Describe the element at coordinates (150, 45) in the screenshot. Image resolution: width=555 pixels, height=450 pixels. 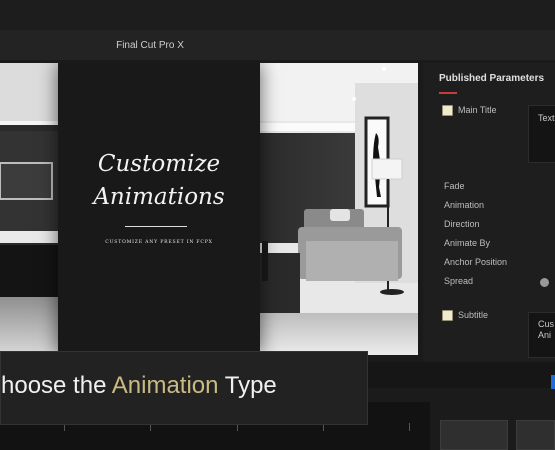
I see `window-title: Final Cut Pro X` at that location.